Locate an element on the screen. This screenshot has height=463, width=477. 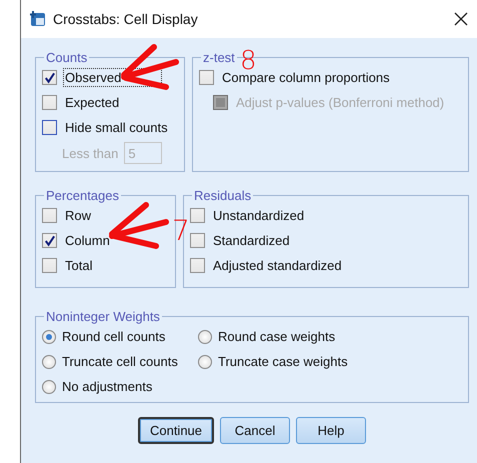
checkbox-label: Column is located at coordinates (87, 240).